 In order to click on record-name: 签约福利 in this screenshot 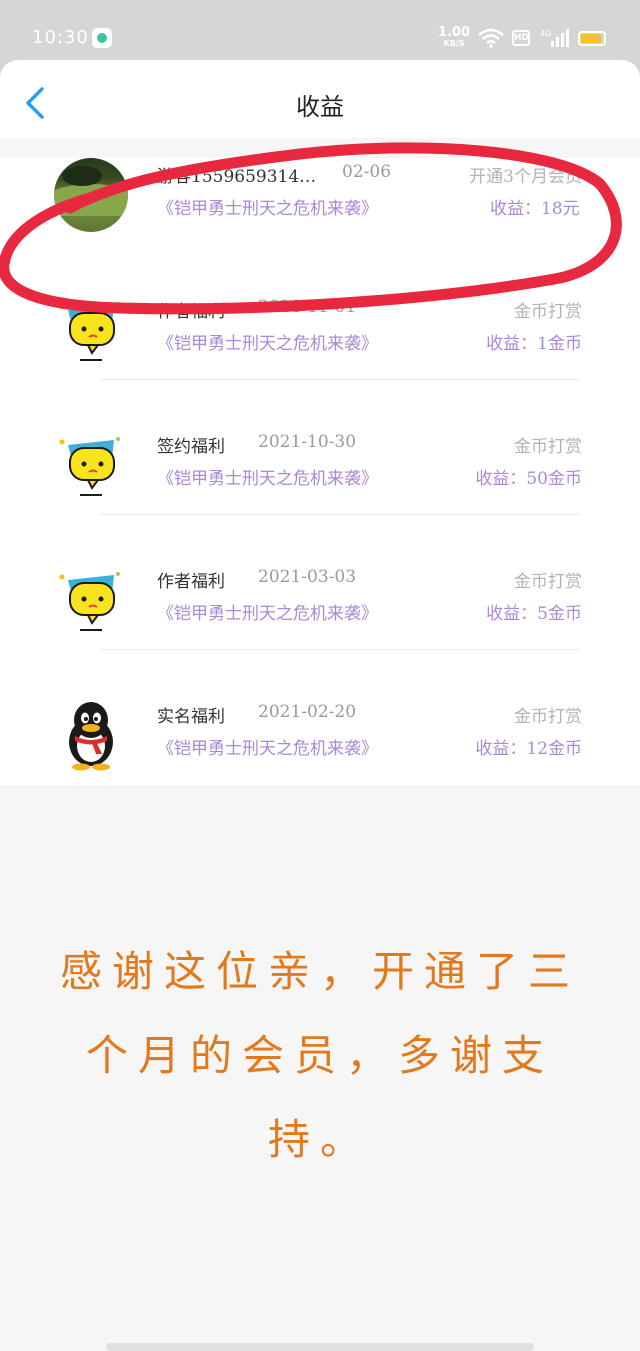, I will do `click(191, 447)`.